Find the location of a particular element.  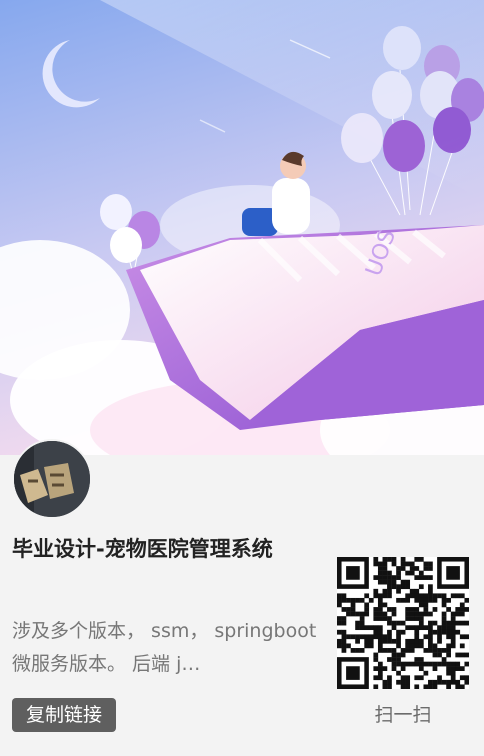

avatar is located at coordinates (52, 479).